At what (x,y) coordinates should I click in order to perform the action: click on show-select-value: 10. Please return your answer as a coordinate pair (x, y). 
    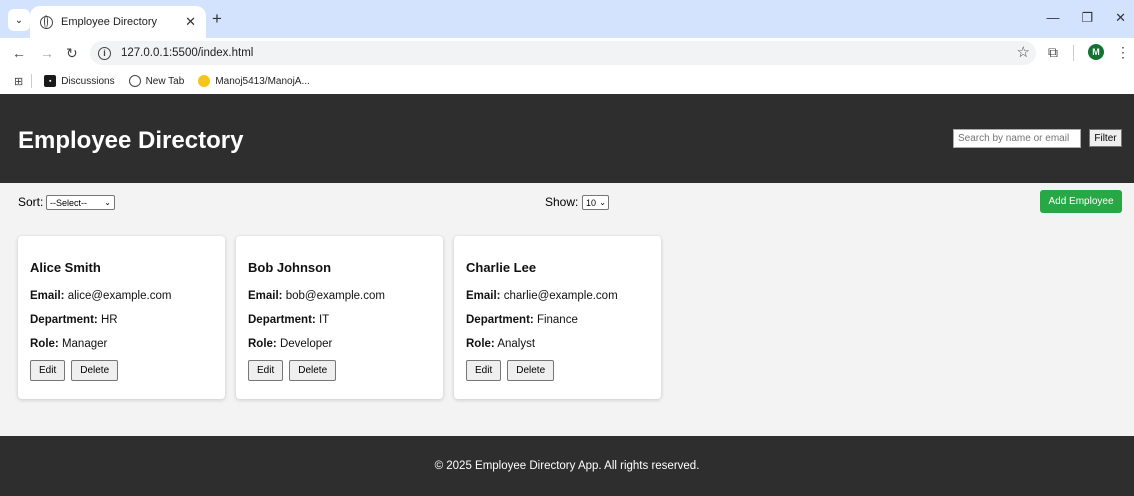
    Looking at the image, I should click on (591, 202).